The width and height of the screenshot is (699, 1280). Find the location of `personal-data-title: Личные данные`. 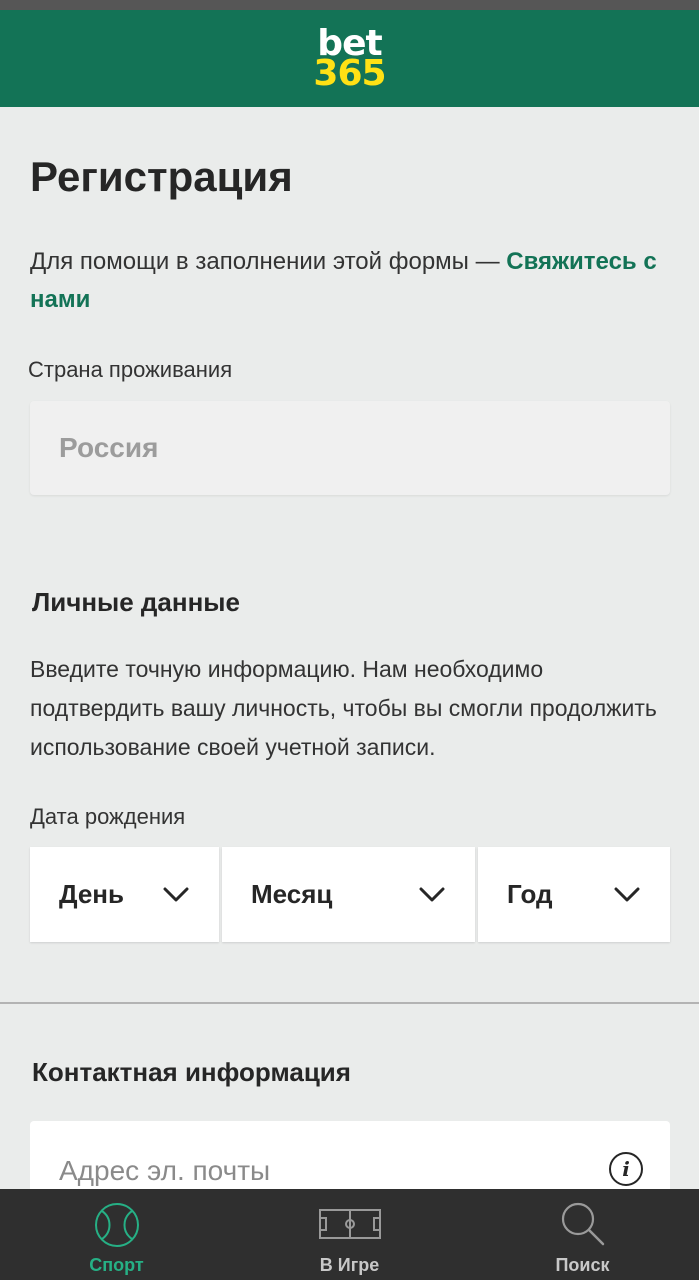

personal-data-title: Личные данные is located at coordinates (136, 602).